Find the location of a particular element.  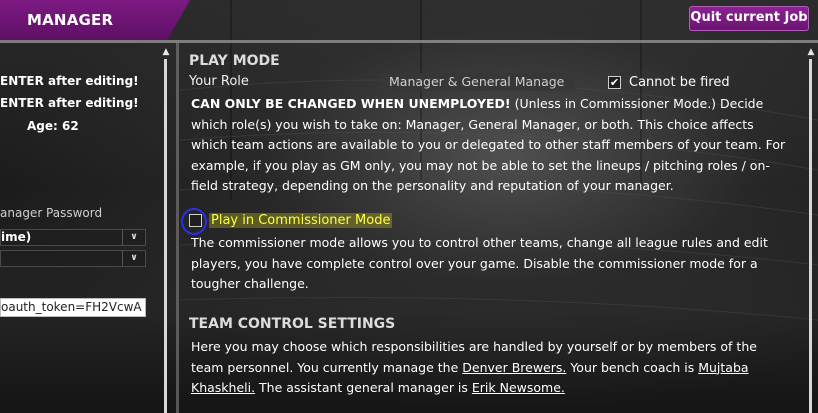

role-select: Manager & General Manage is located at coordinates (478, 82).